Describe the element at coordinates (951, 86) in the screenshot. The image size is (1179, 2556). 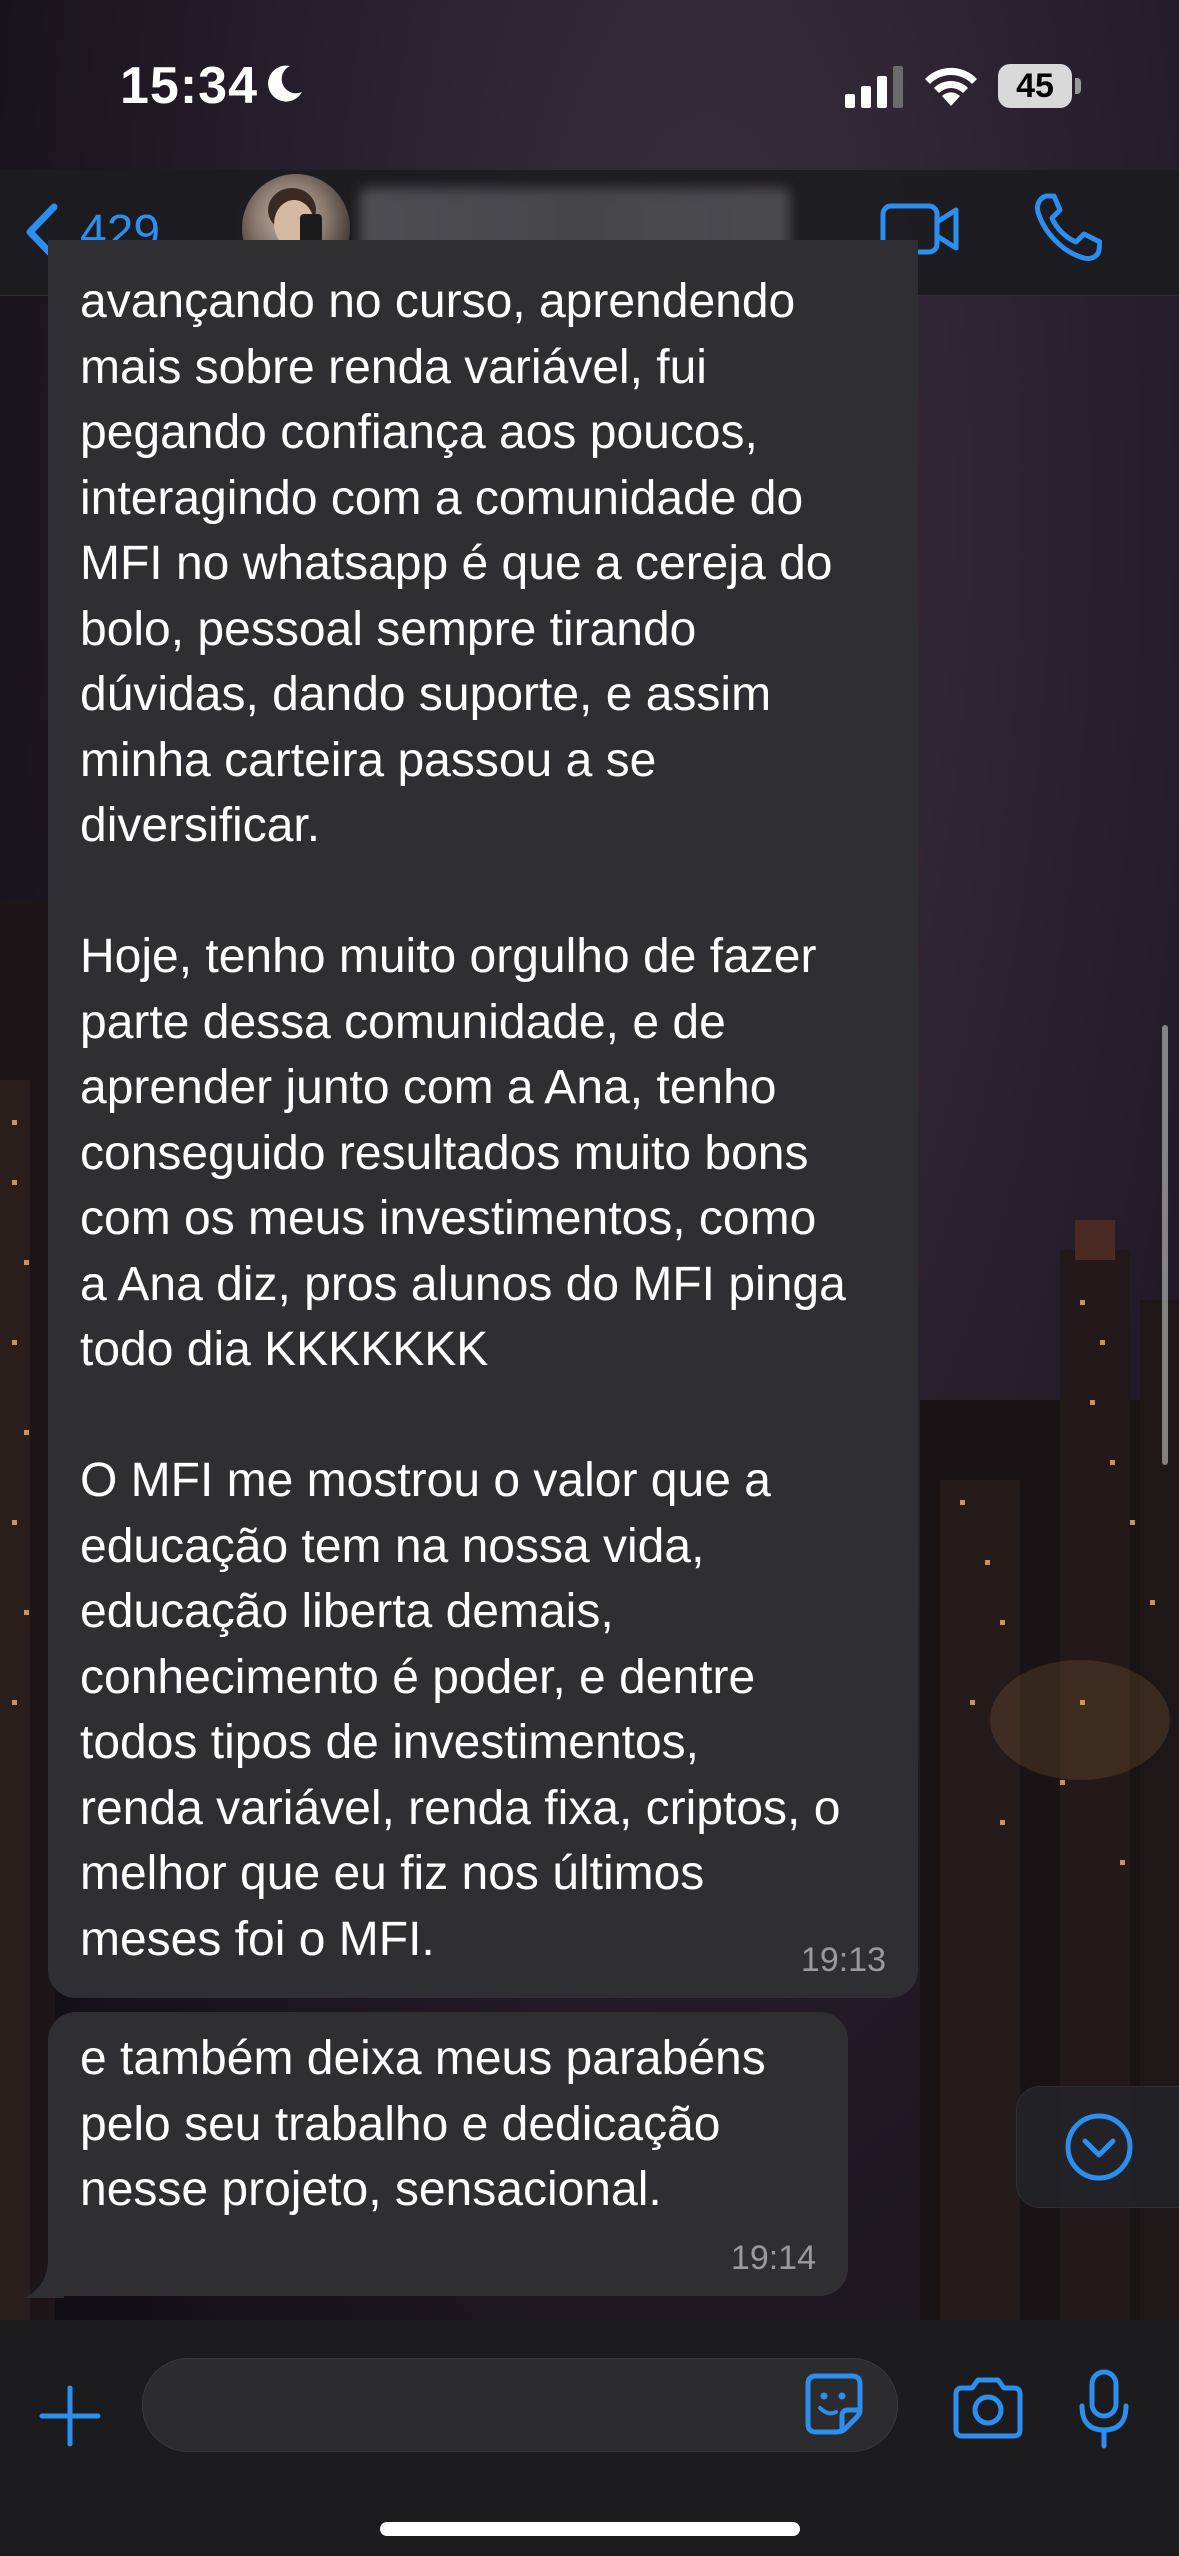
I see `wifi-icon` at that location.